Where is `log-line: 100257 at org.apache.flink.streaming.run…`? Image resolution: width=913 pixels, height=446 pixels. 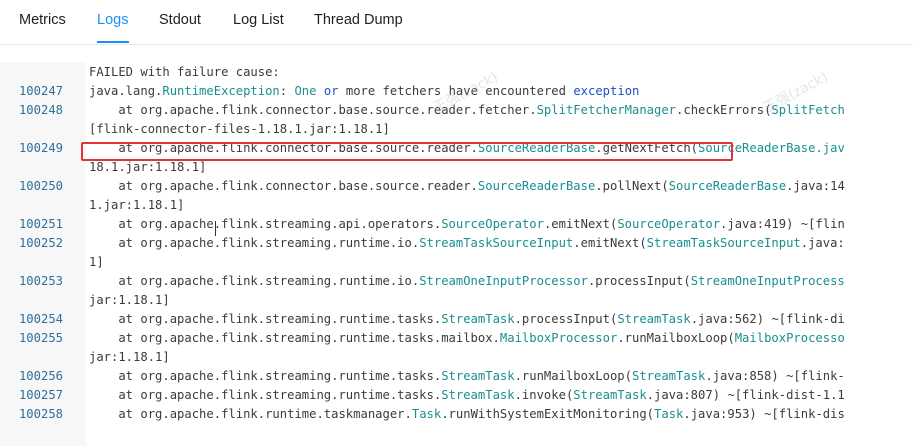 log-line: 100257 at org.apache.flink.streaming.run… is located at coordinates (456, 395).